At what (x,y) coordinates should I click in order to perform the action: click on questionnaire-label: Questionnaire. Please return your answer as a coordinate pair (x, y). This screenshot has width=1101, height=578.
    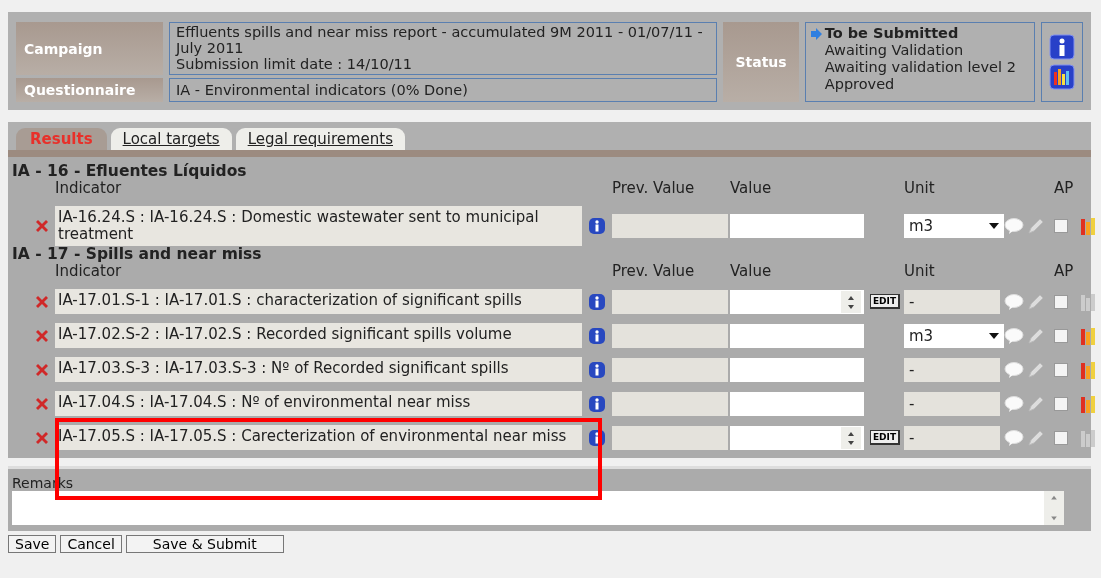
    Looking at the image, I should click on (89, 90).